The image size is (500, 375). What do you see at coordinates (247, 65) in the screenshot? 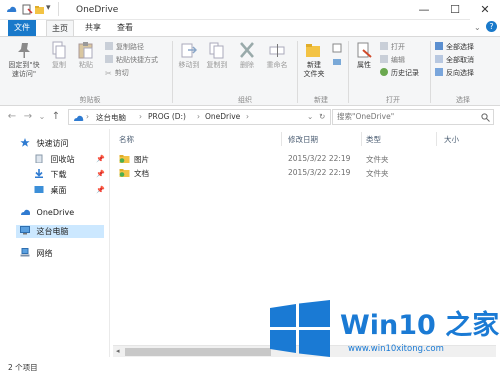
I see `delete-label: 删除` at bounding box center [247, 65].